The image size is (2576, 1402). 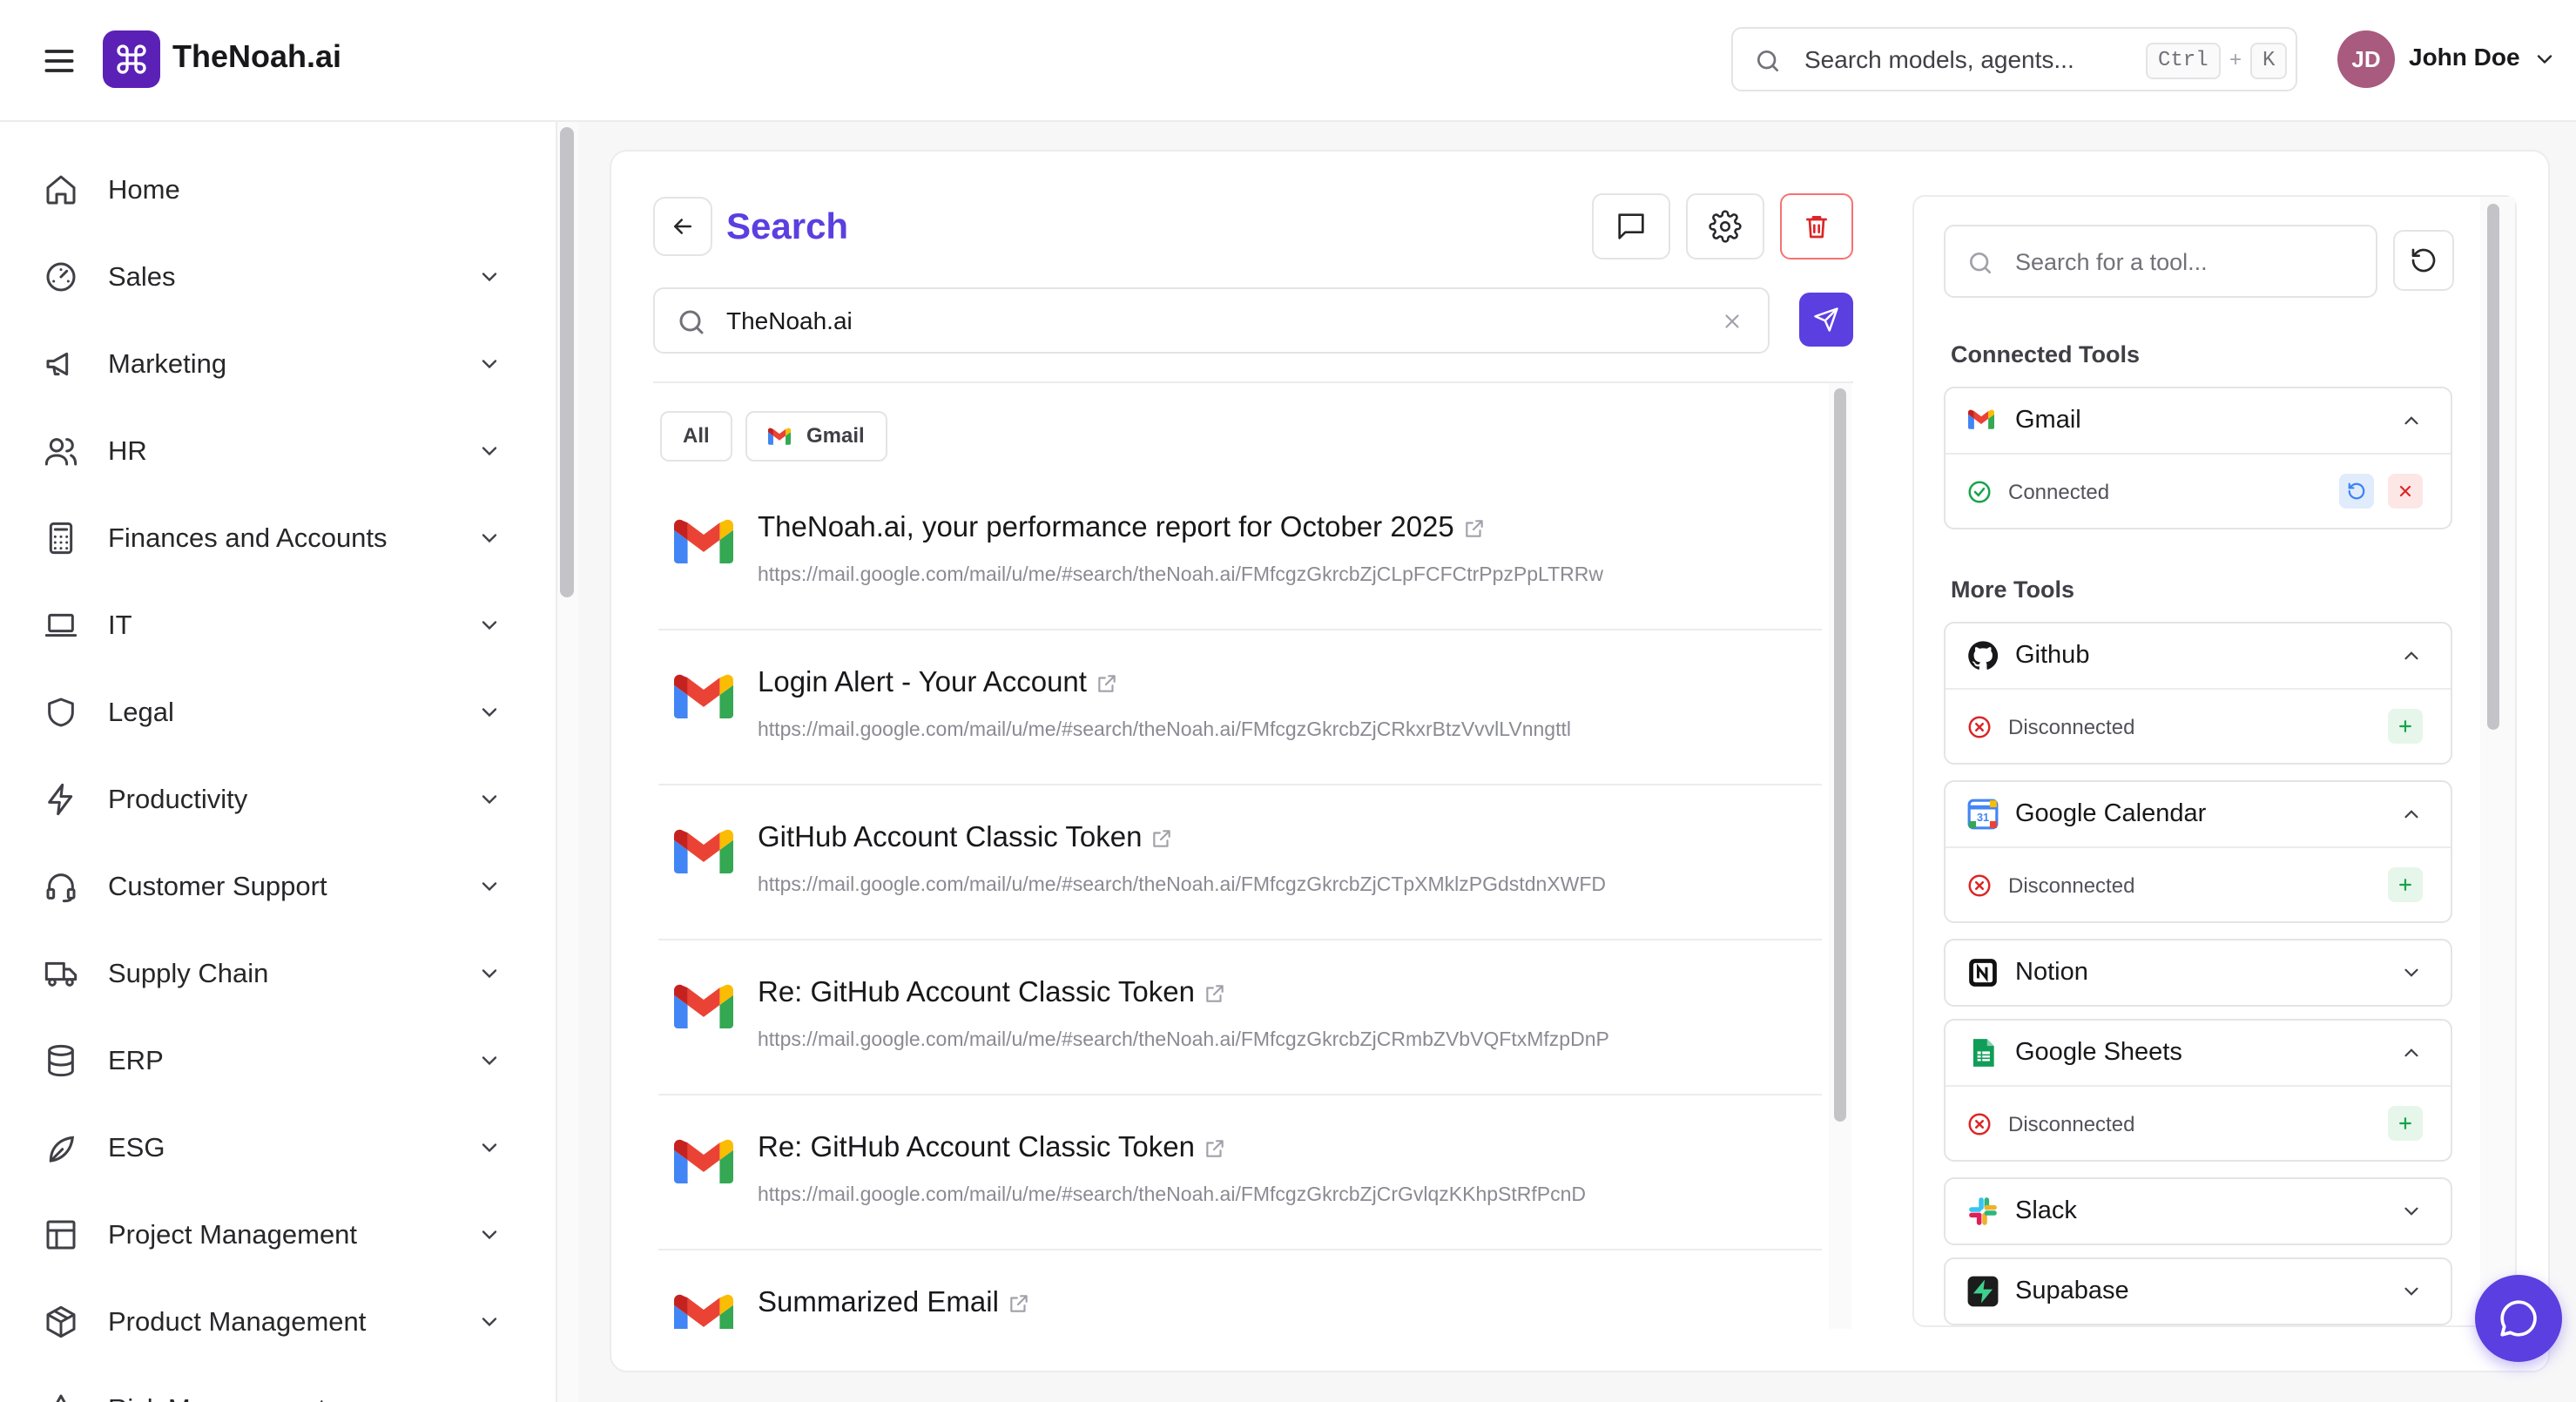 What do you see at coordinates (2052, 655) in the screenshot?
I see `tool-name: Github` at bounding box center [2052, 655].